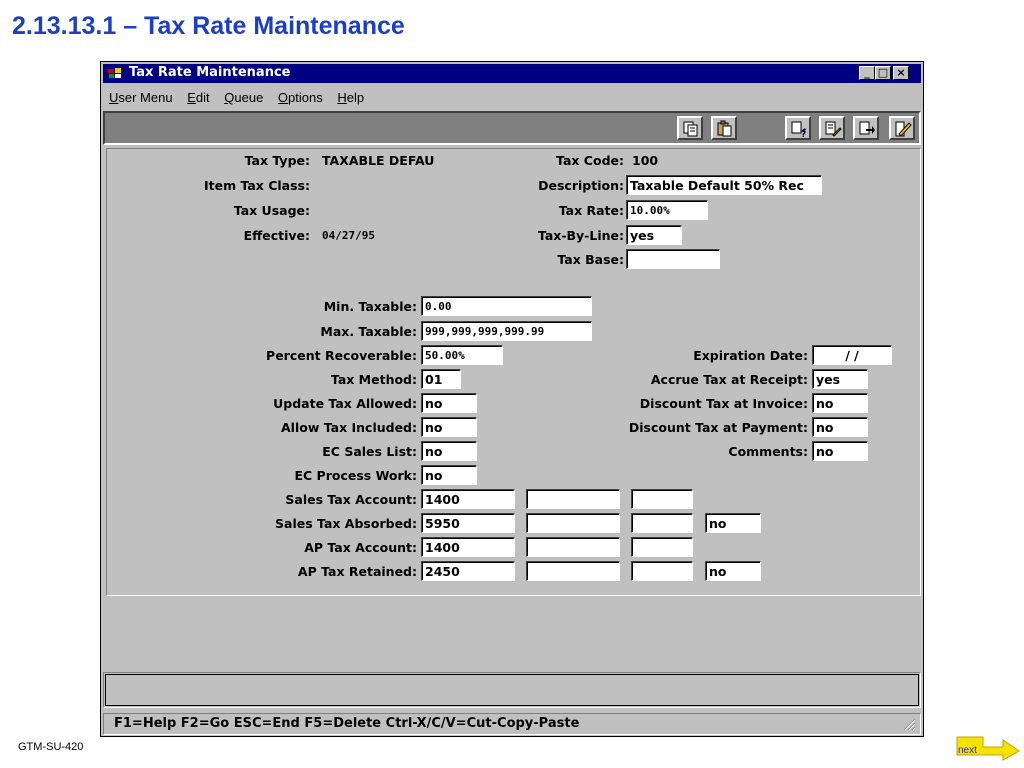  Describe the element at coordinates (733, 571) in the screenshot. I see `ap-tax-retained-flag-field: no` at that location.